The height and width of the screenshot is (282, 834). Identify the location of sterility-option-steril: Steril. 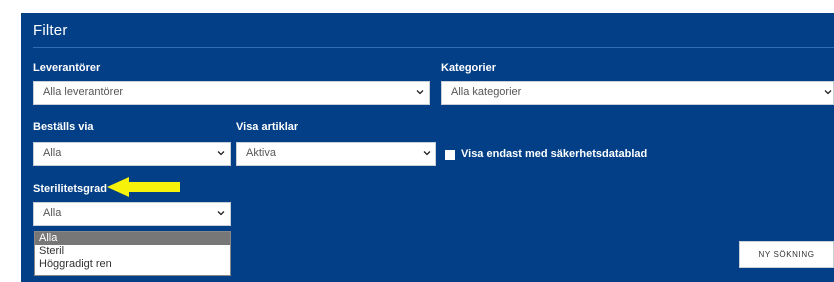
(132, 251).